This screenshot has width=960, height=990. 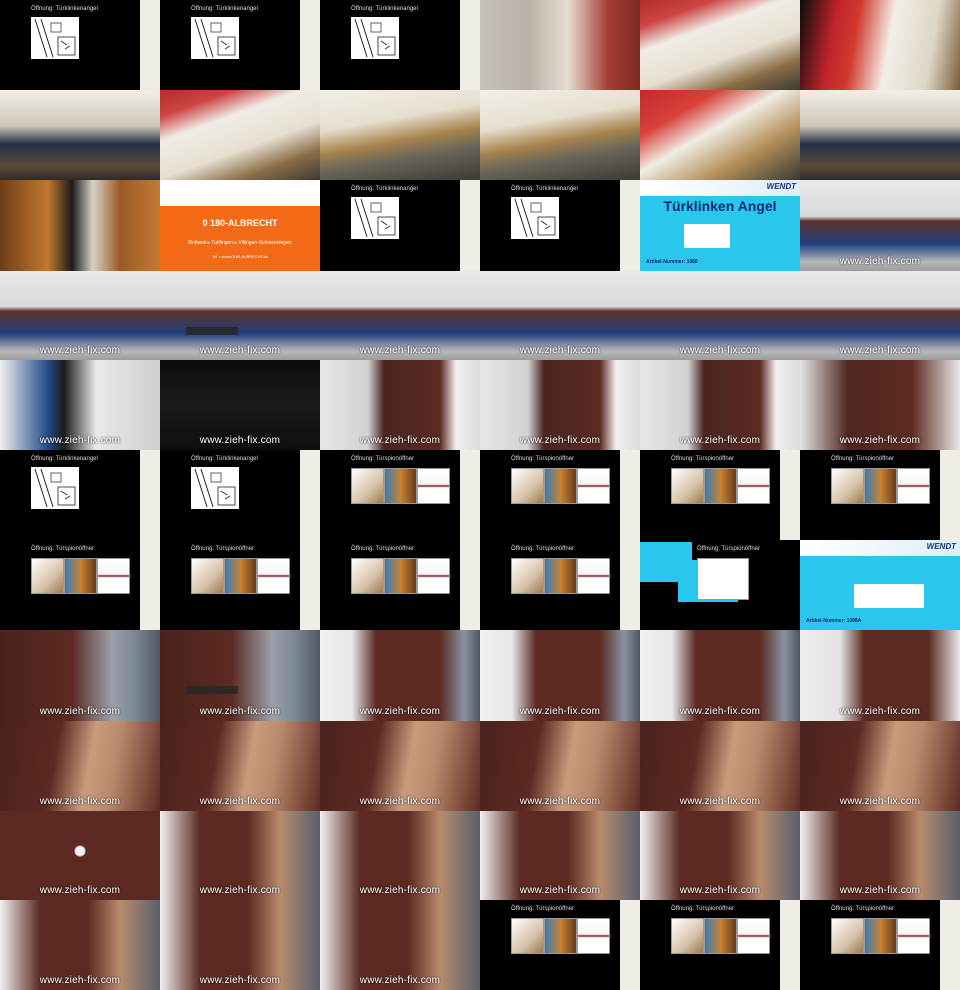 I want to click on business-header, so click(x=240, y=193).